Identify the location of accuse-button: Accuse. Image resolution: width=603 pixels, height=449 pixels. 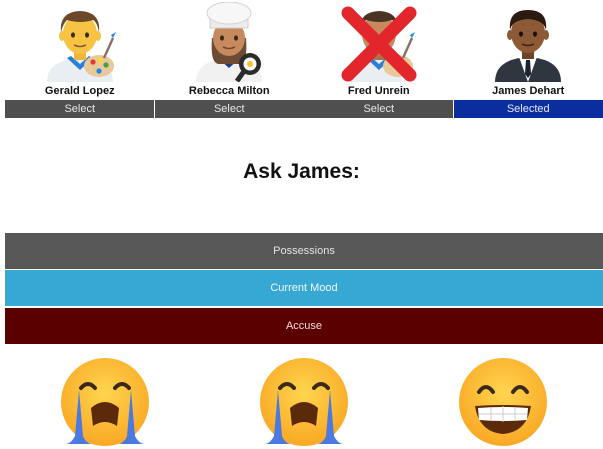
(304, 326).